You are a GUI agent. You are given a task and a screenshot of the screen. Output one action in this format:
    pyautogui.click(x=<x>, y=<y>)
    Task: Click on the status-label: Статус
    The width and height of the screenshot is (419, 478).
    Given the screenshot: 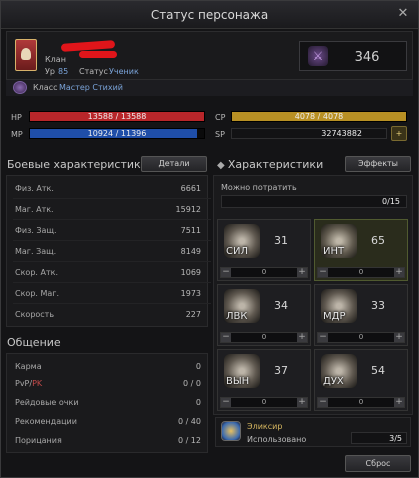 What is the action you would take?
    pyautogui.click(x=93, y=71)
    